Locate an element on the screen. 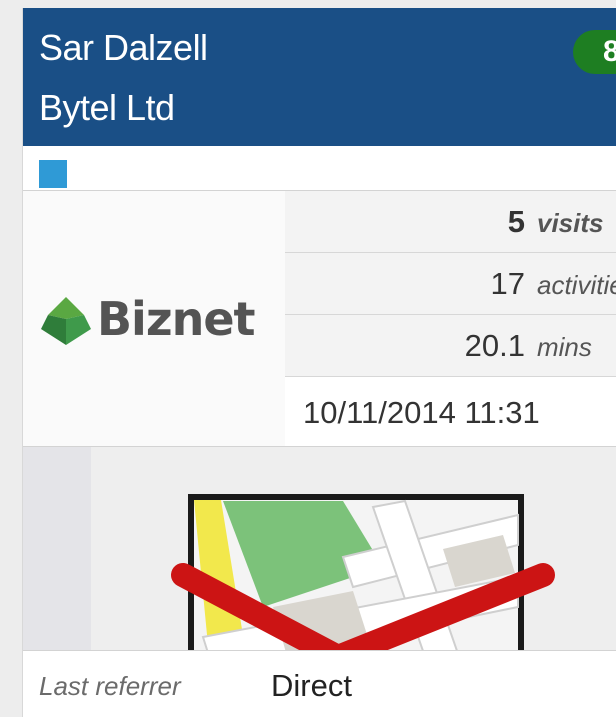  visits-count: 5 is located at coordinates (516, 221).